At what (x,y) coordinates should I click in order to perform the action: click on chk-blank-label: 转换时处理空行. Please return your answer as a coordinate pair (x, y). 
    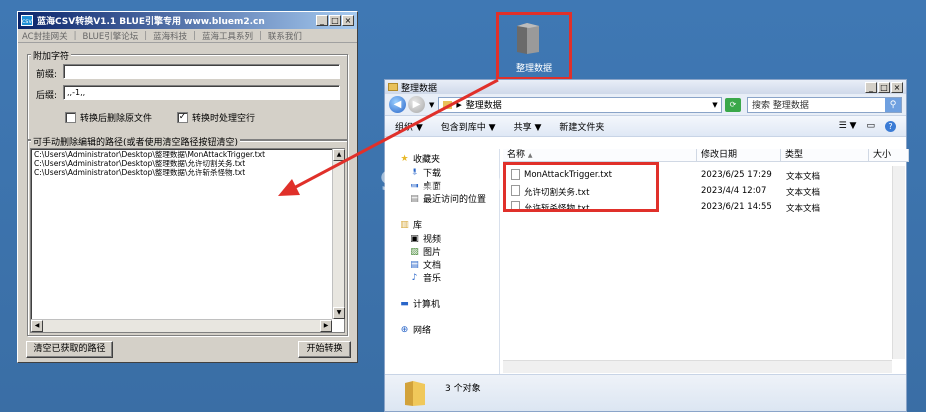
    Looking at the image, I should click on (224, 119).